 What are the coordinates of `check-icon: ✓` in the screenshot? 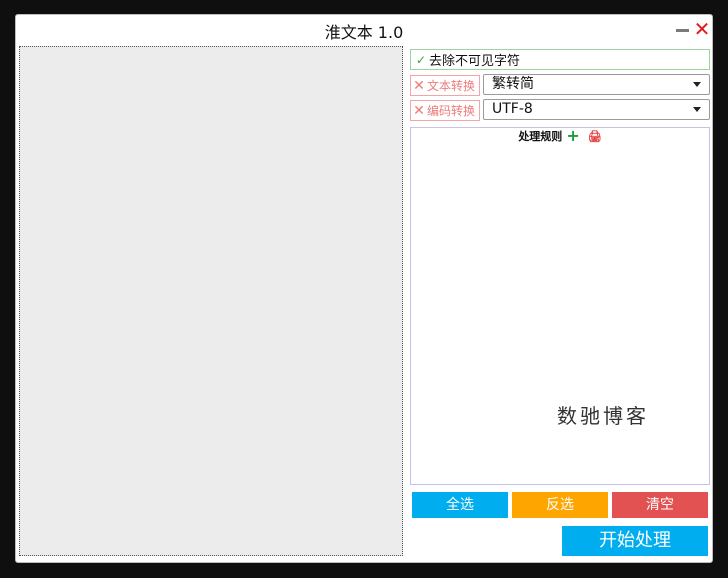 It's located at (421, 59).